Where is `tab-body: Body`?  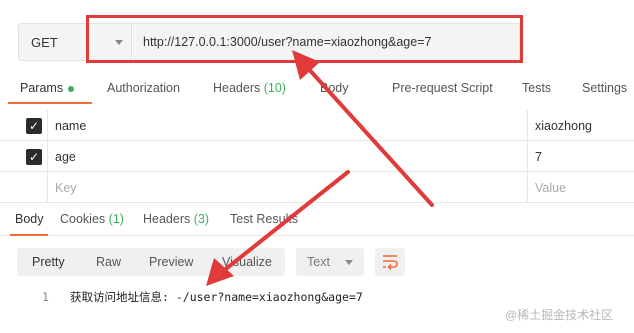 tab-body: Body is located at coordinates (334, 88).